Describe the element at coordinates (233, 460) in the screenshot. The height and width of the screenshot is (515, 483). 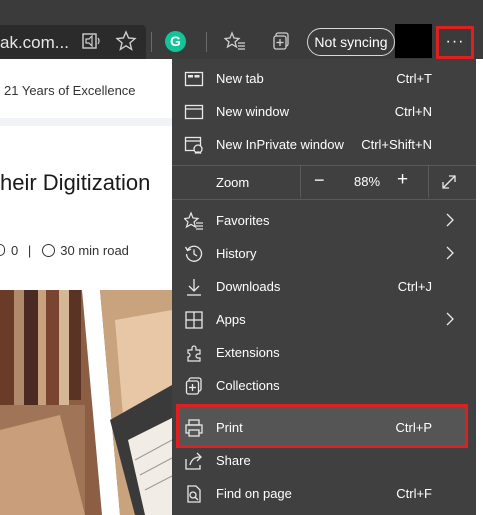
I see `menu-item-label: Share` at that location.